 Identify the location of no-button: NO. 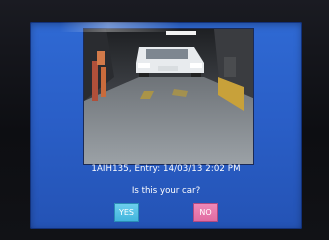
(205, 212).